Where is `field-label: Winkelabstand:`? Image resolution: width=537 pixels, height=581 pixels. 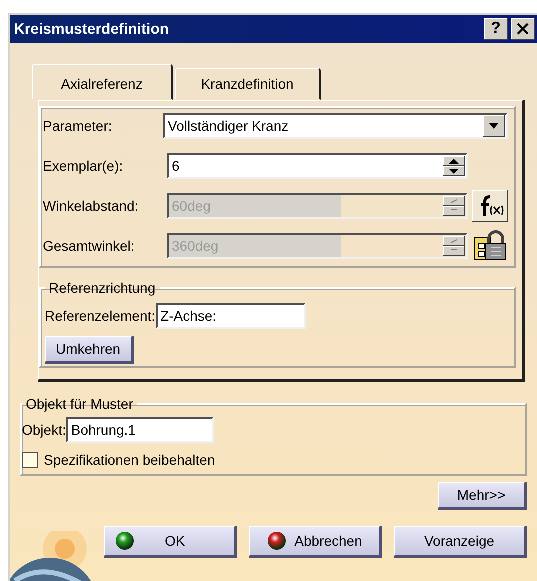
field-label: Winkelabstand: is located at coordinates (91, 206).